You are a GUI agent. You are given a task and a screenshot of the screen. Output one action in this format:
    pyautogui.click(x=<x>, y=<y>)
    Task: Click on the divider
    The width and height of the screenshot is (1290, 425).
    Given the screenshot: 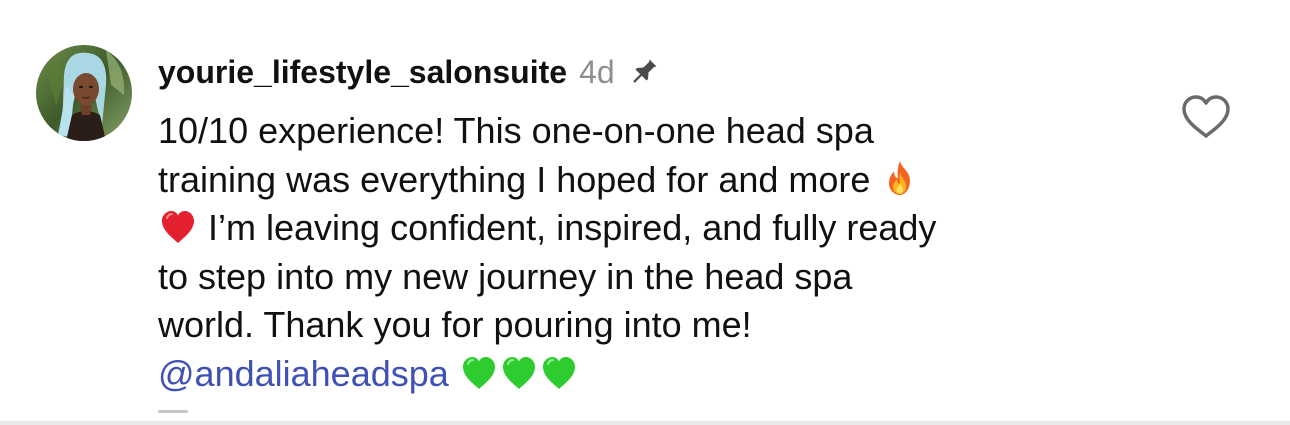 What is the action you would take?
    pyautogui.click(x=645, y=423)
    